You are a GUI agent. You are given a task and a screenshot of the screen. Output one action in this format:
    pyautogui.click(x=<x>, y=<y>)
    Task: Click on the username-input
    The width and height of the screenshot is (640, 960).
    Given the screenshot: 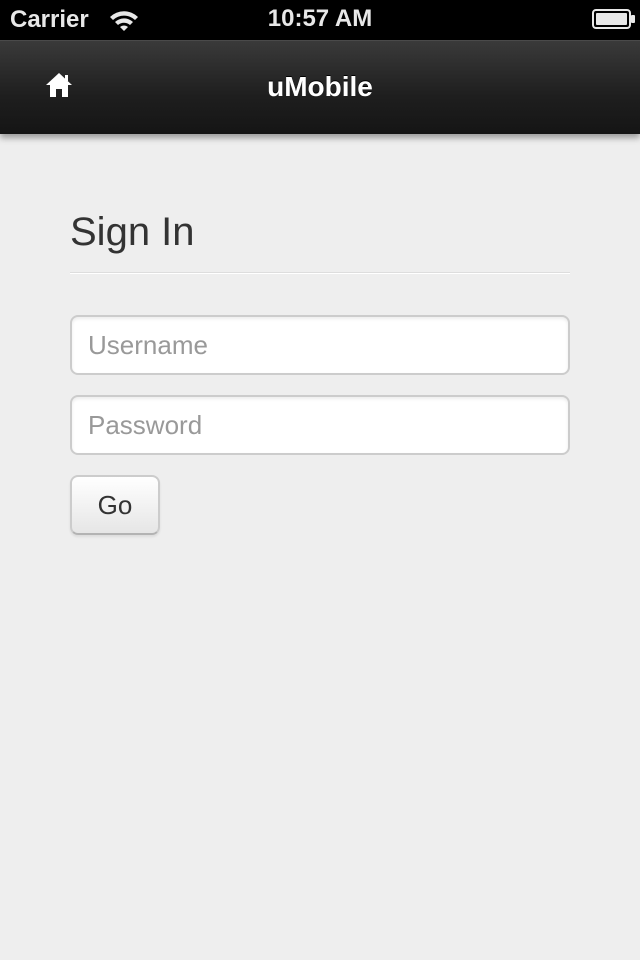 What is the action you would take?
    pyautogui.click(x=320, y=345)
    